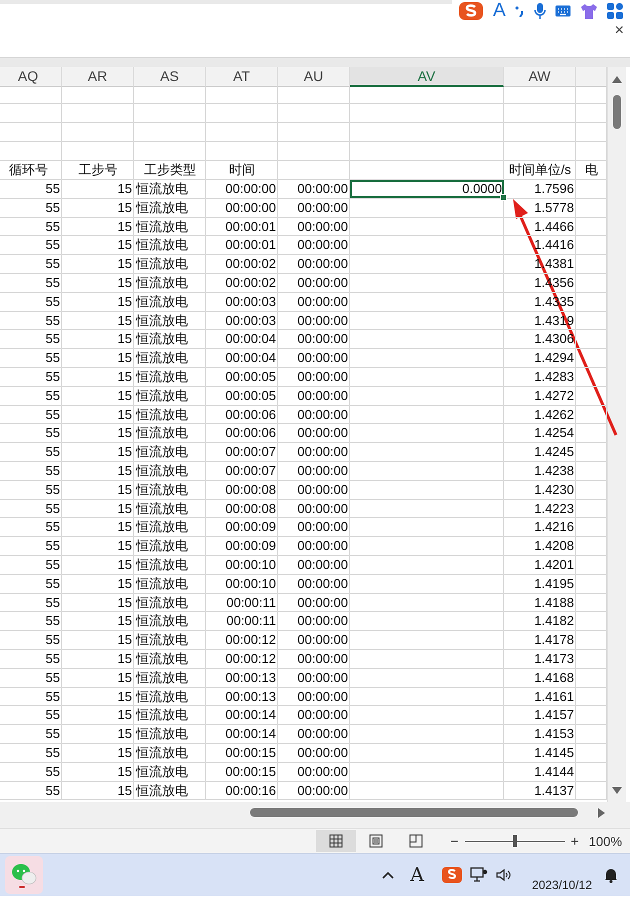 This screenshot has width=630, height=897. Describe the element at coordinates (554, 583) in the screenshot. I see `table-cell: 1.4195` at that location.